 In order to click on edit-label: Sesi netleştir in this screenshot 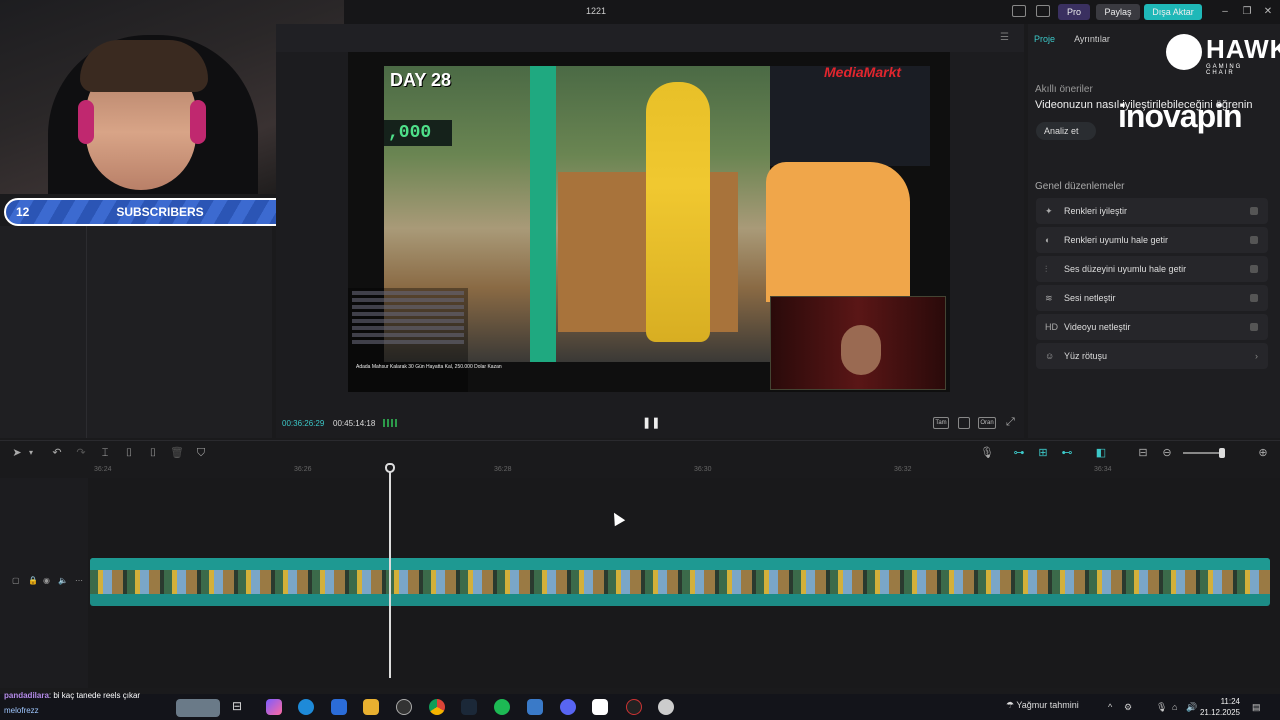, I will do `click(1090, 298)`.